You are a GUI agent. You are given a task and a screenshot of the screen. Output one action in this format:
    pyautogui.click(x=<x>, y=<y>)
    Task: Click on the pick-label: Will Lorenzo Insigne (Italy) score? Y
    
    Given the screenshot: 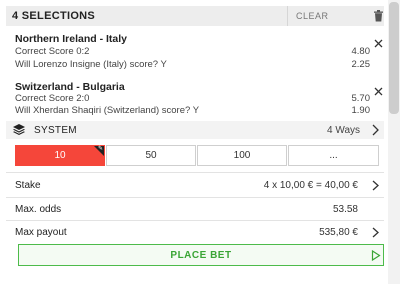 What is the action you would take?
    pyautogui.click(x=91, y=64)
    